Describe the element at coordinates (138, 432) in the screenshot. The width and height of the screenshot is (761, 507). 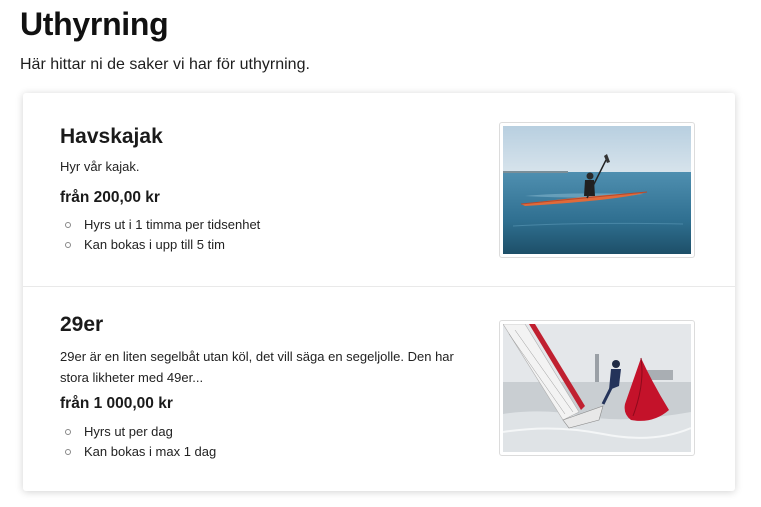
I see `feature-item: Hyrs ut per dag` at that location.